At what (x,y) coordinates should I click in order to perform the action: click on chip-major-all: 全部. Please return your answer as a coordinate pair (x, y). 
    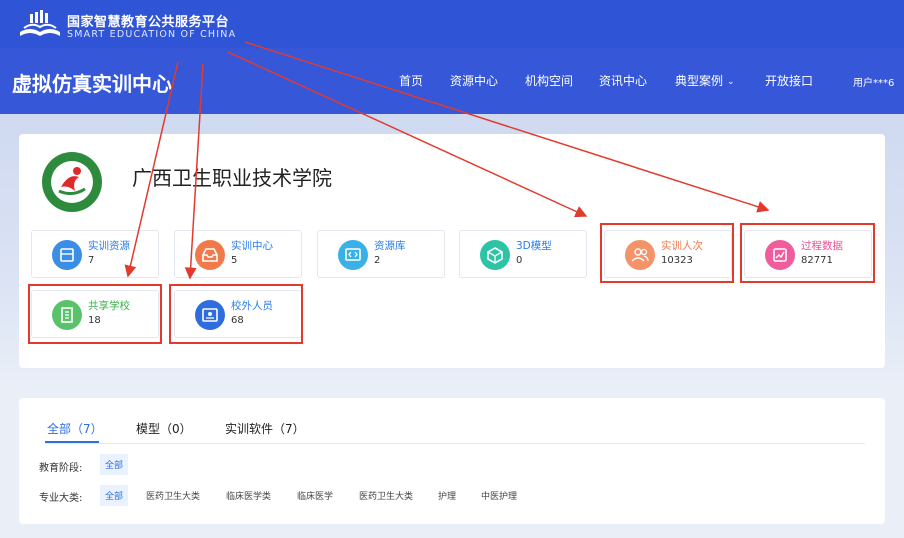
    Looking at the image, I should click on (114, 495).